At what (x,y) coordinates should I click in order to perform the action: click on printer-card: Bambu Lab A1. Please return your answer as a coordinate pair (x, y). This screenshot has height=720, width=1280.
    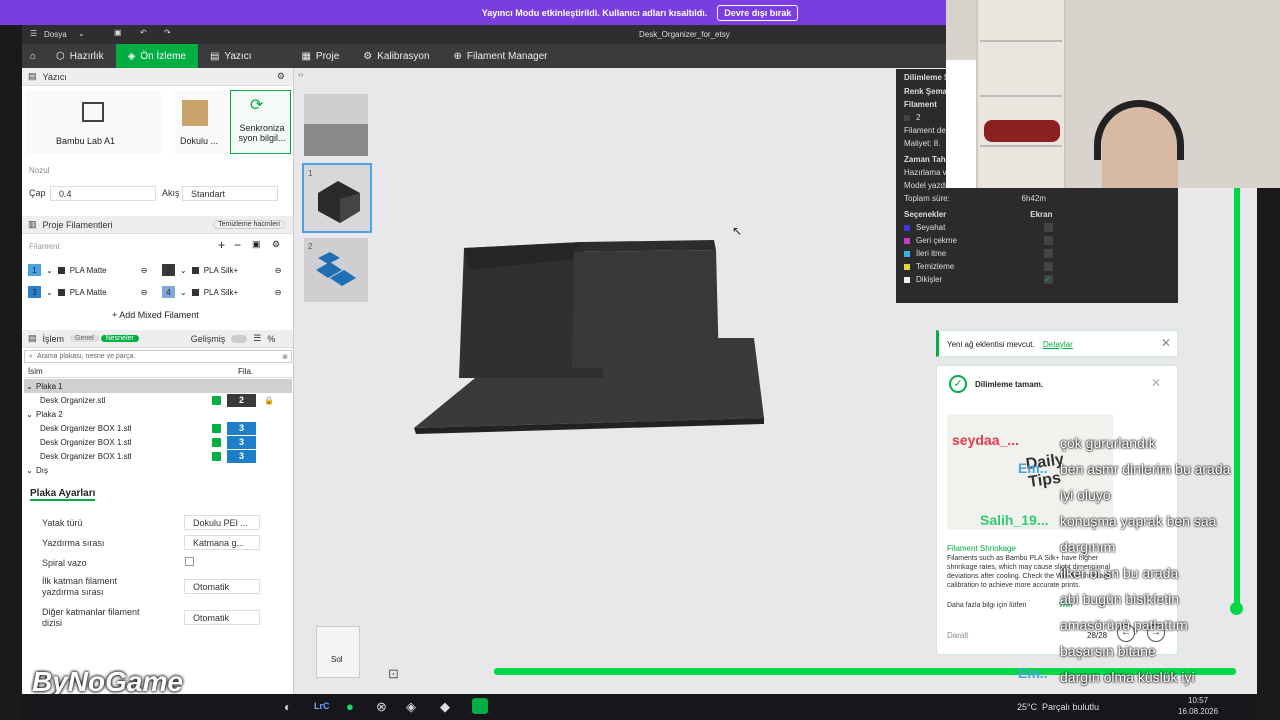
    Looking at the image, I should click on (93, 122).